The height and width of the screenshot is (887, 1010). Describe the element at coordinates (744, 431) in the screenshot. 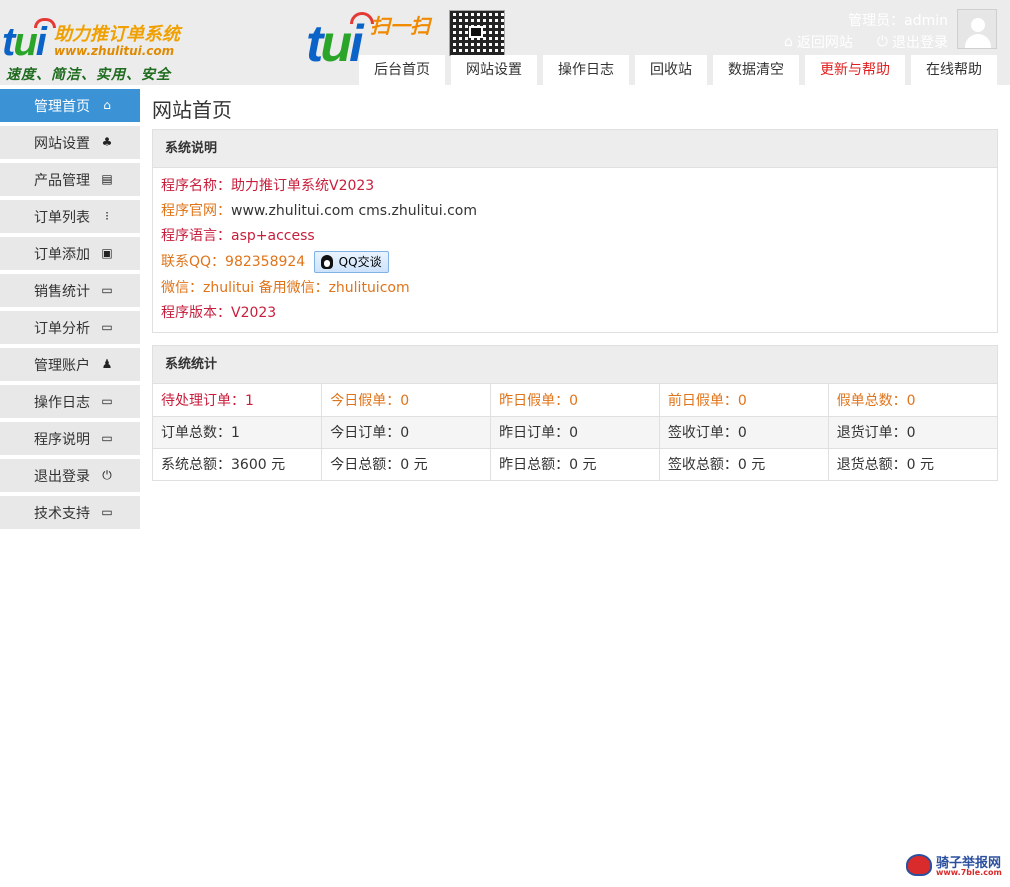

I see `stat-cell: 签收订单：0` at that location.